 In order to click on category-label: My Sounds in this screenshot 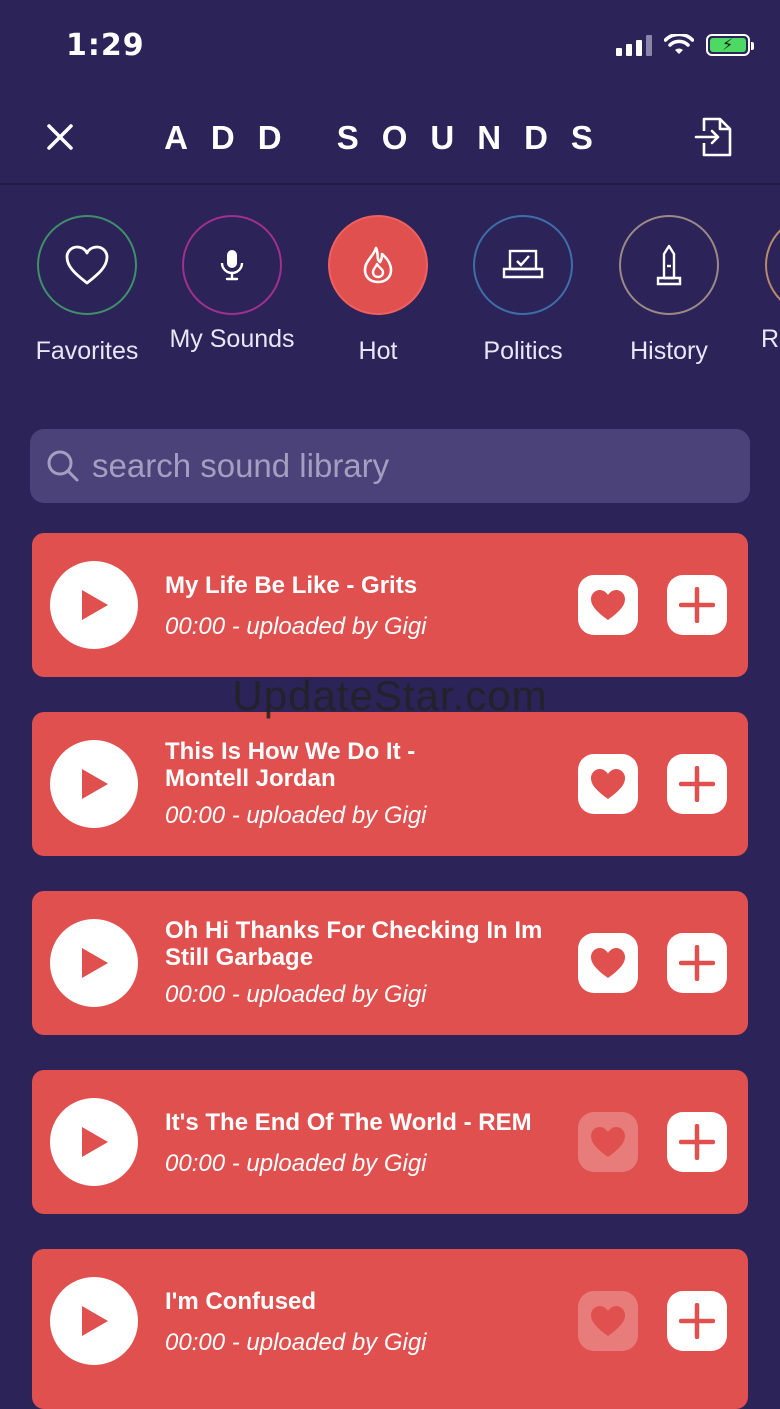, I will do `click(232, 339)`.